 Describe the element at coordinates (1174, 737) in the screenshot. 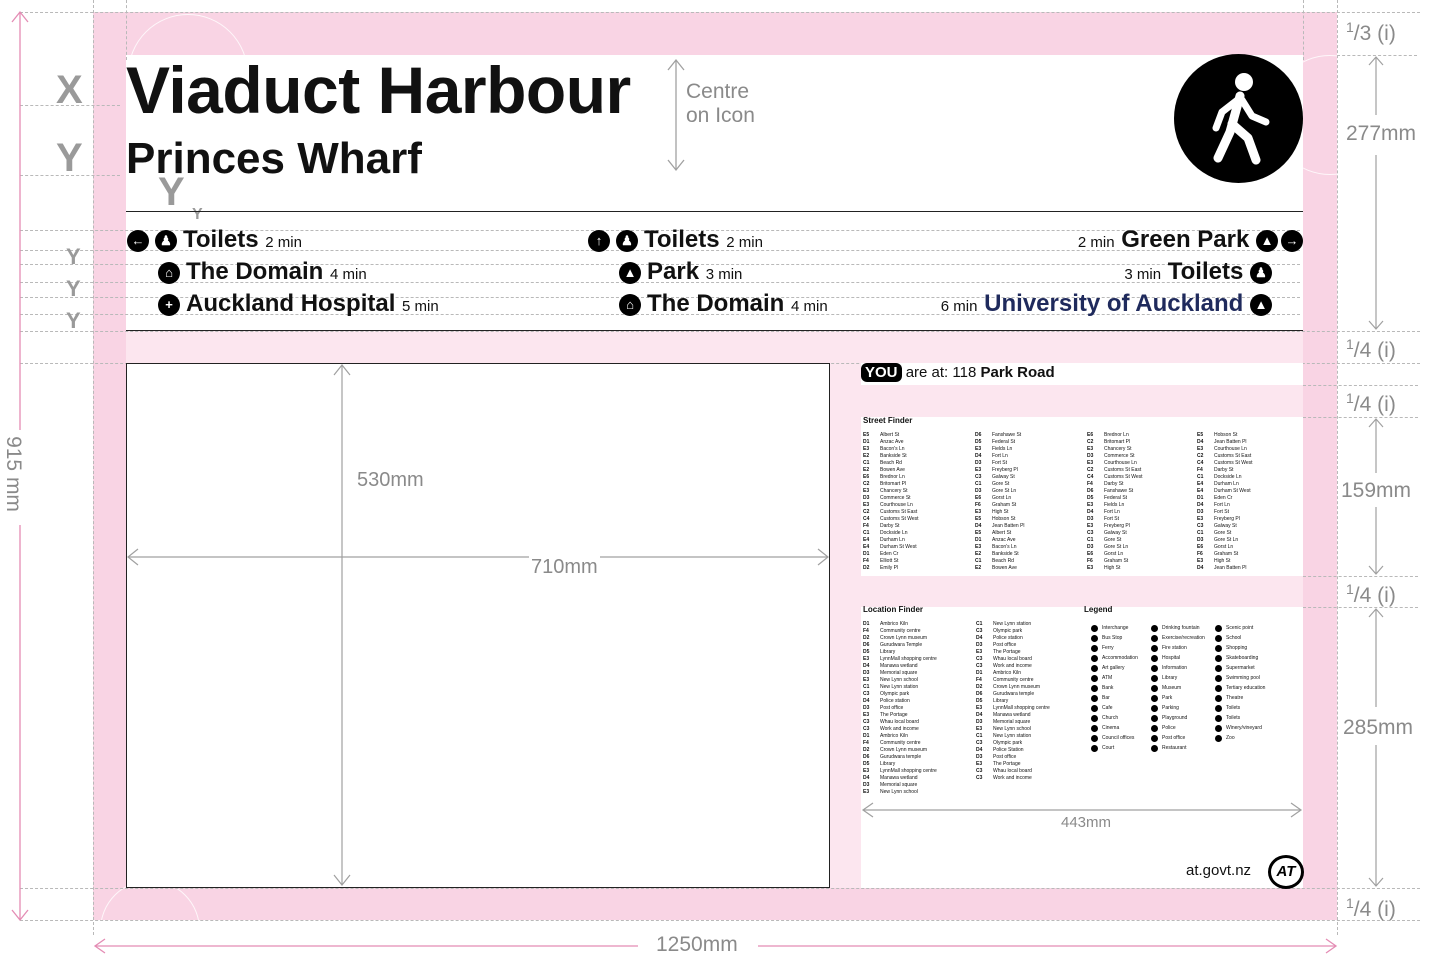

I see `legend-label: Post office` at that location.